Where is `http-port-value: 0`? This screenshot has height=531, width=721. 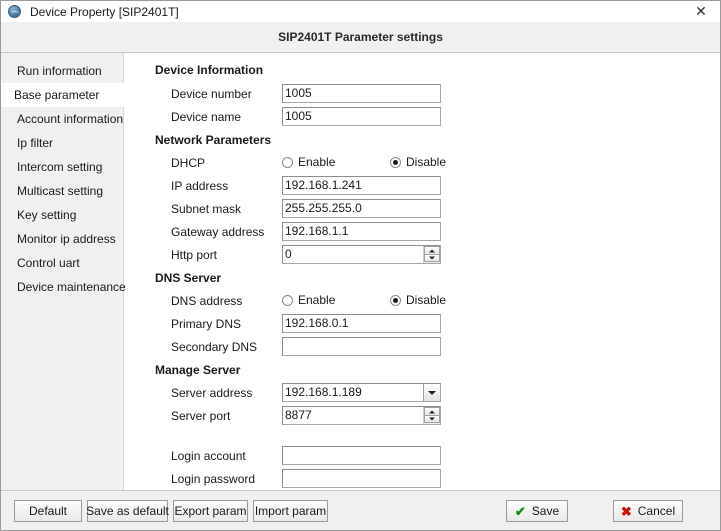 http-port-value: 0 is located at coordinates (288, 254).